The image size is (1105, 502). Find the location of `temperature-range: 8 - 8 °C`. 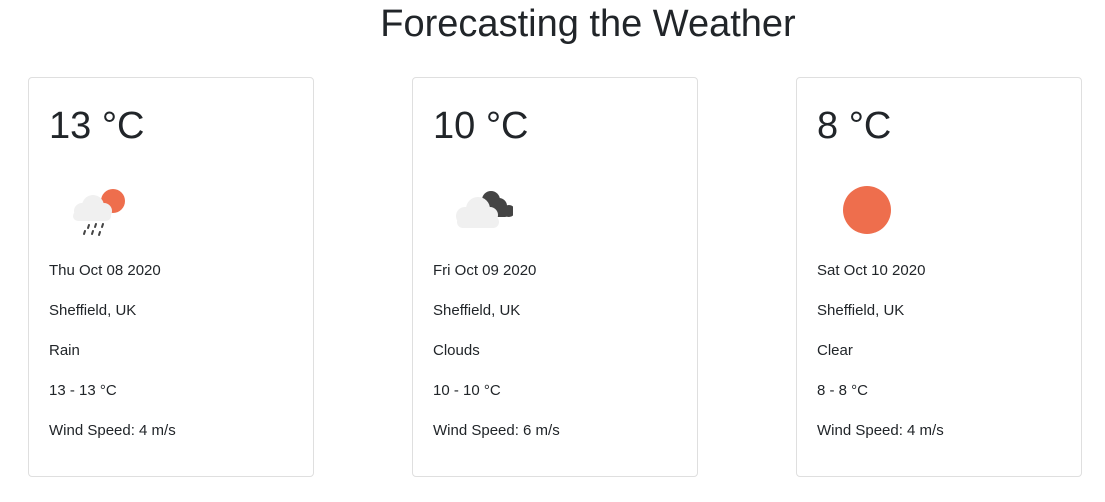

temperature-range: 8 - 8 °C is located at coordinates (843, 390).